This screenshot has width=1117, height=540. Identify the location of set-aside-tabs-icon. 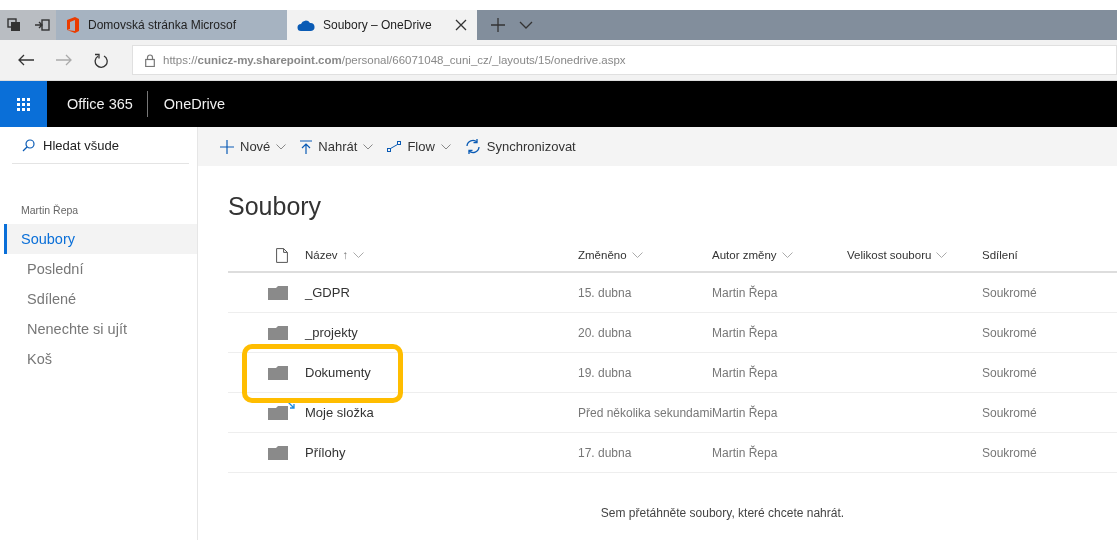
(42, 25).